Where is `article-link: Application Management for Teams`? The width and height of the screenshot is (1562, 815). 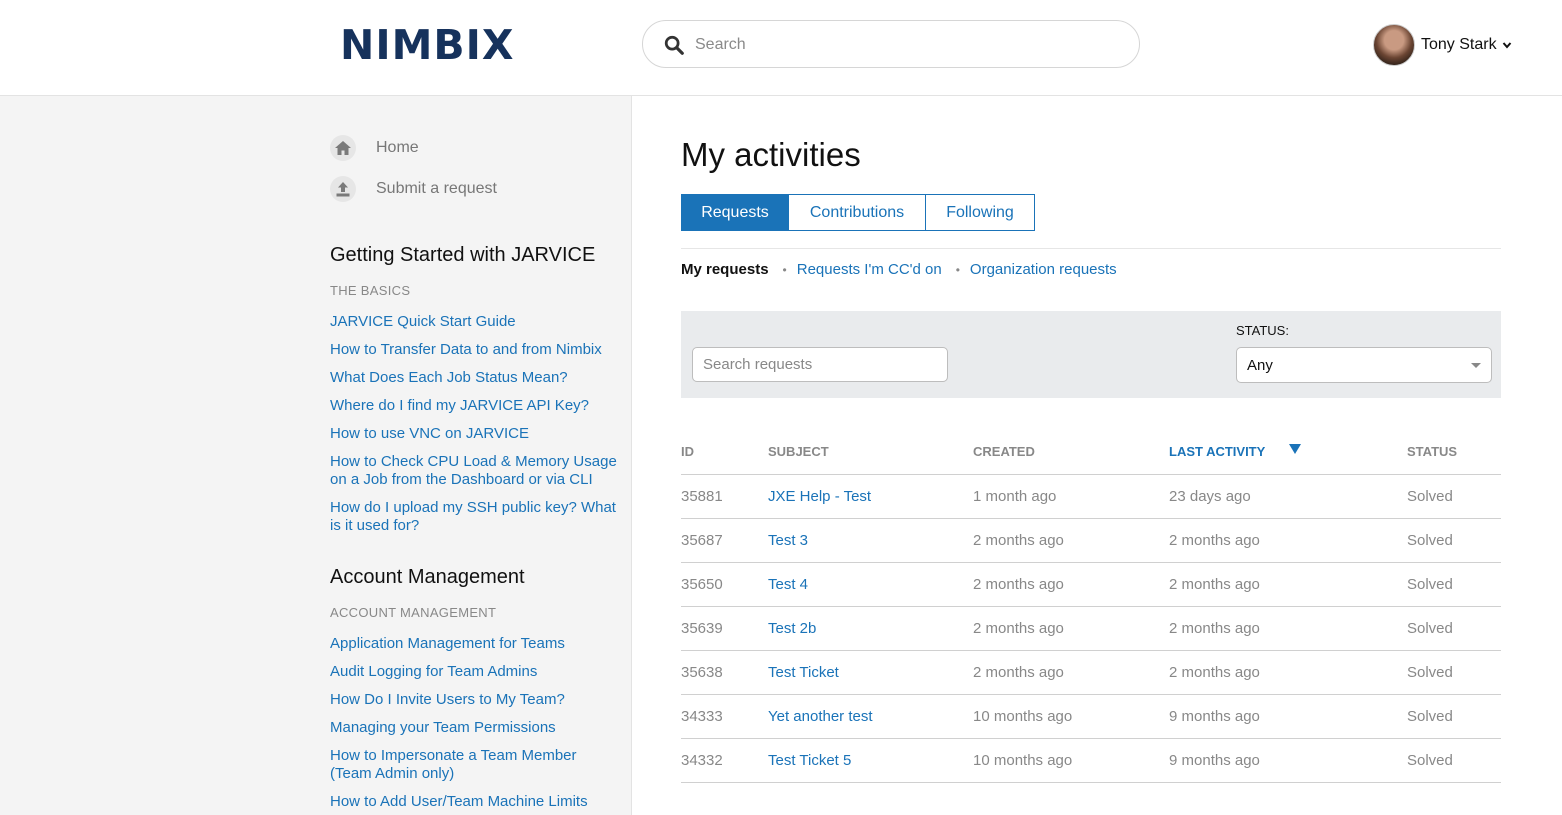
article-link: Application Management for Teams is located at coordinates (475, 644).